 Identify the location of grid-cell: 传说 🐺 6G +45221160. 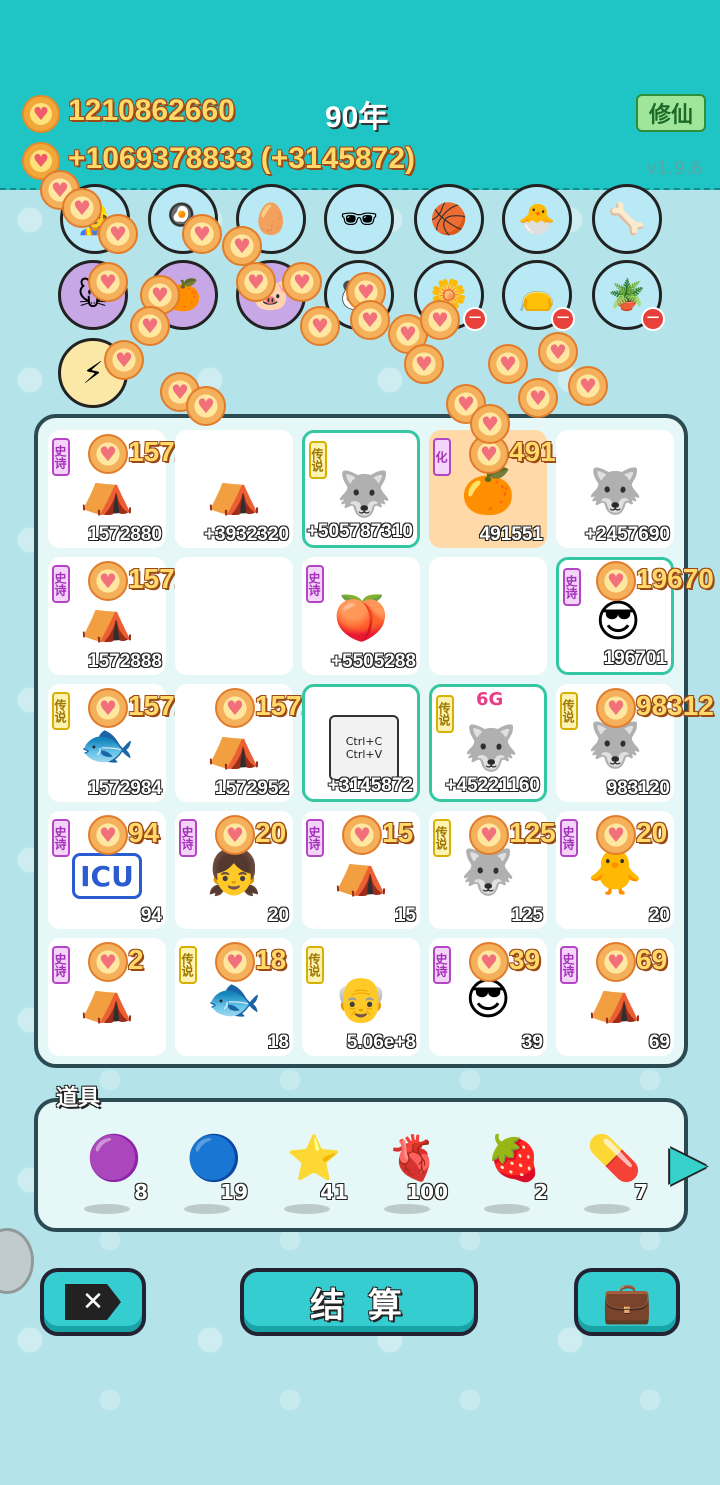
(488, 743).